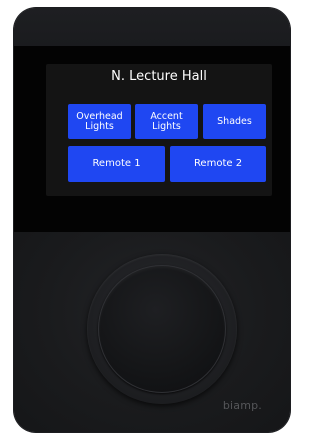 The image size is (320, 435). What do you see at coordinates (152, 27) in the screenshot?
I see `top-bezel` at bounding box center [152, 27].